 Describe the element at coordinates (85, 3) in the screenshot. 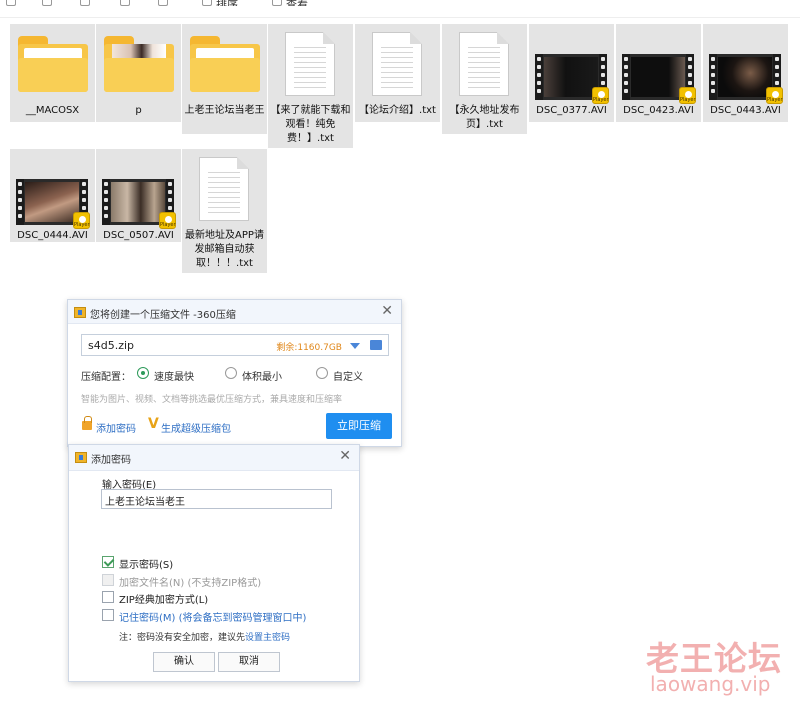

I see `share-icon` at that location.